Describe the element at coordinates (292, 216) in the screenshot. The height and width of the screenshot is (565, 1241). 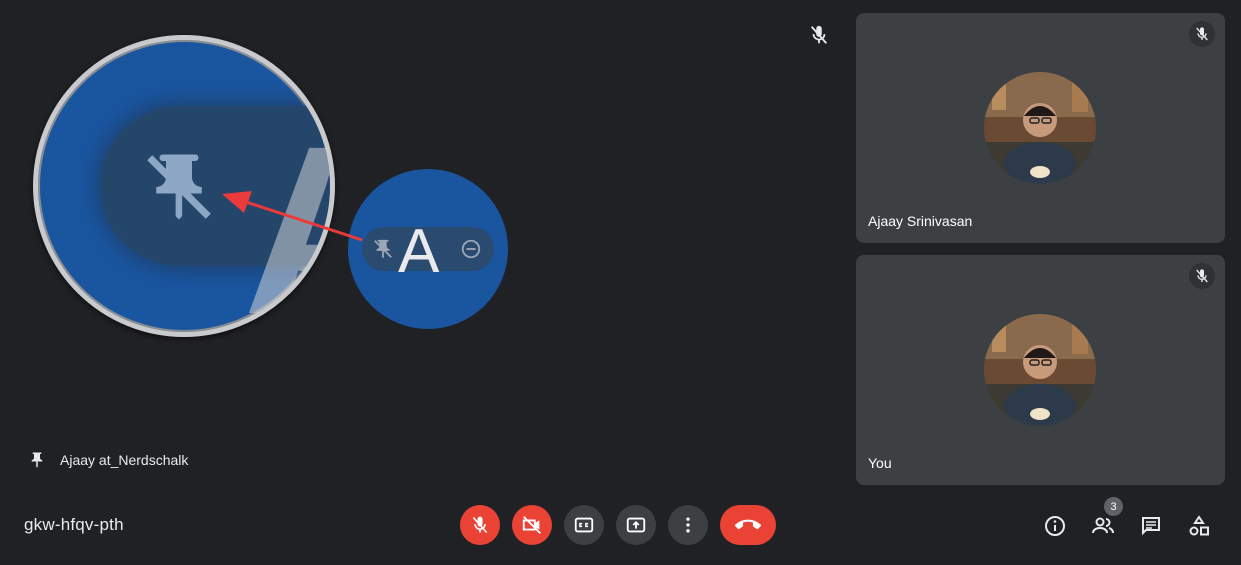
I see `annotation-arrow` at that location.